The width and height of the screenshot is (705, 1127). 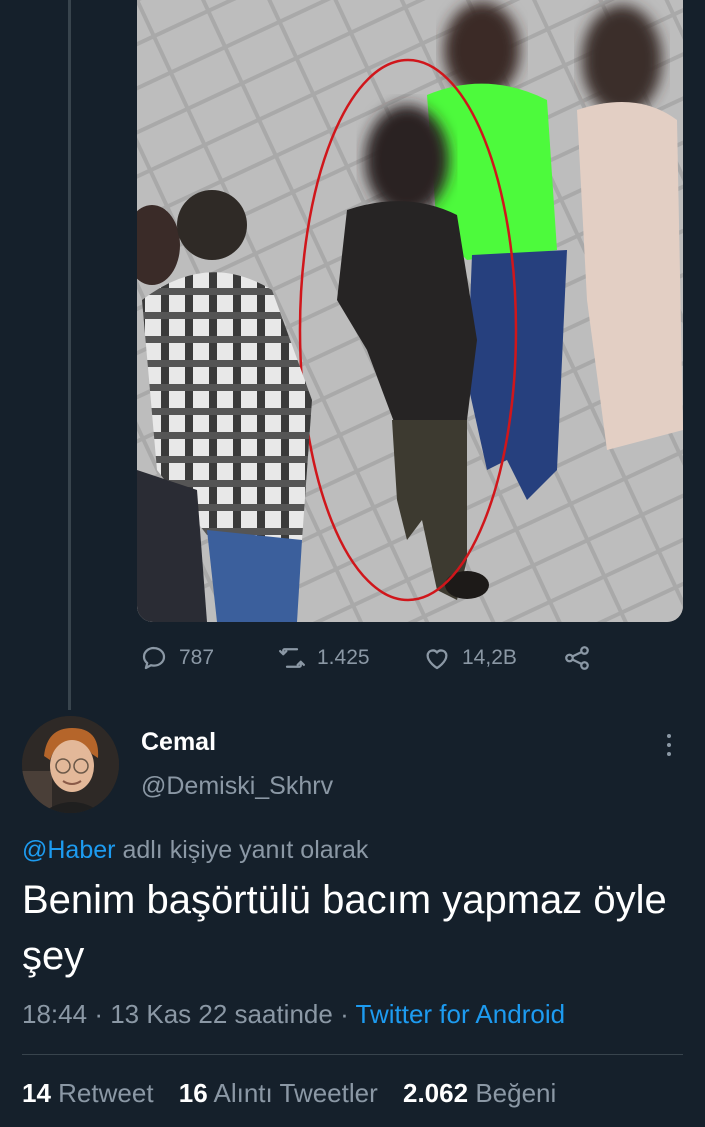 What do you see at coordinates (344, 928) in the screenshot?
I see `tweet-text: Benim başörtülü bacım yapmaz öyle şey` at bounding box center [344, 928].